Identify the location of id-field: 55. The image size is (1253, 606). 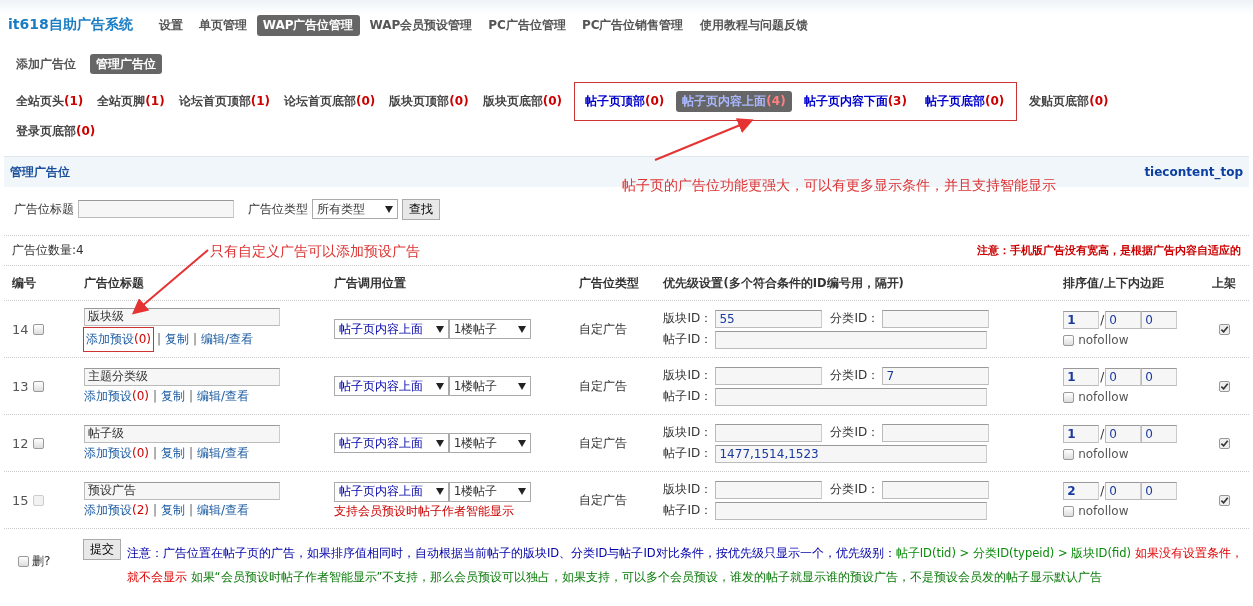
(769, 318).